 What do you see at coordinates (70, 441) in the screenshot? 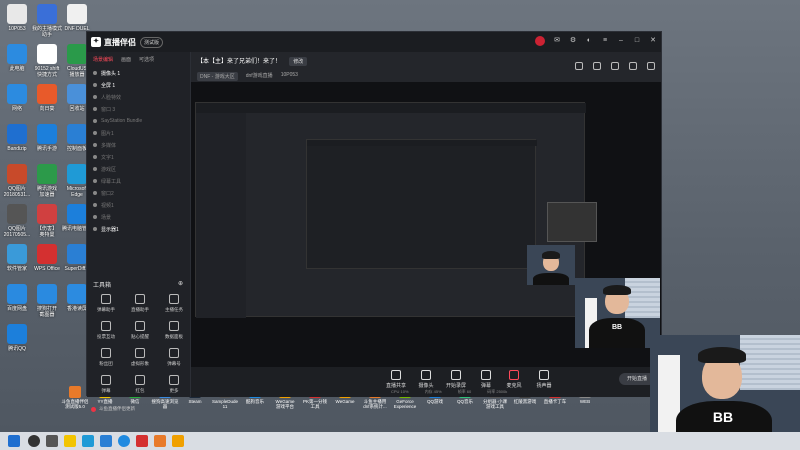
I see `explorer-icon` at bounding box center [70, 441].